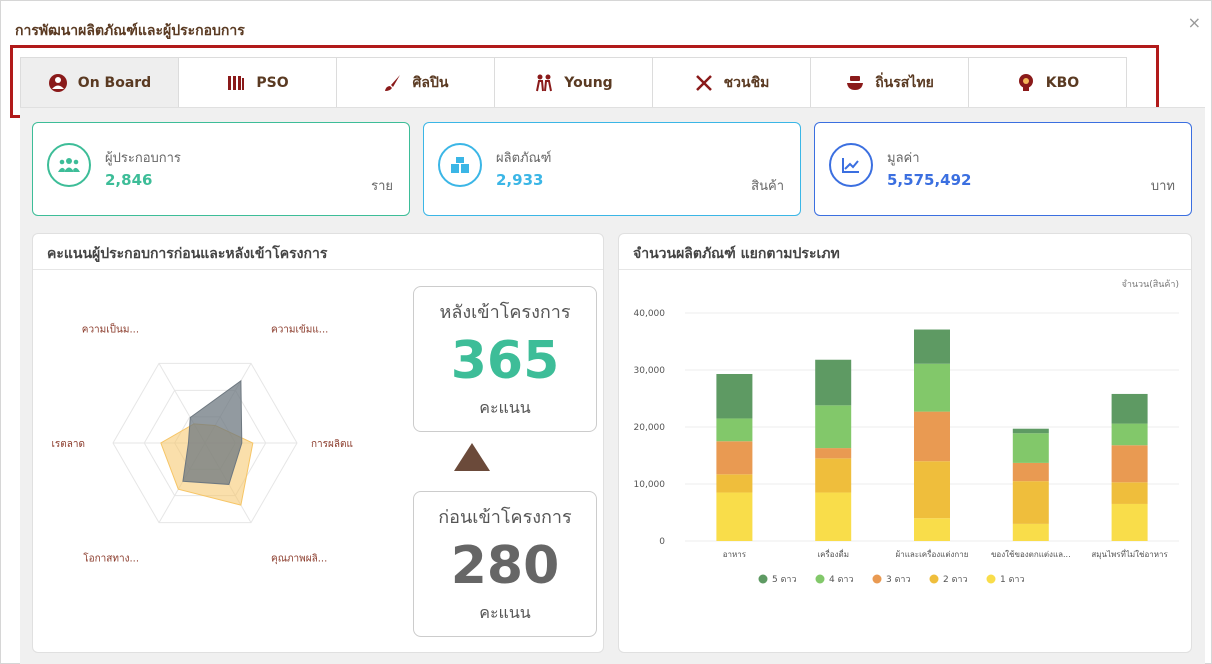  I want to click on x-tick-label: อาหาร, so click(735, 554).